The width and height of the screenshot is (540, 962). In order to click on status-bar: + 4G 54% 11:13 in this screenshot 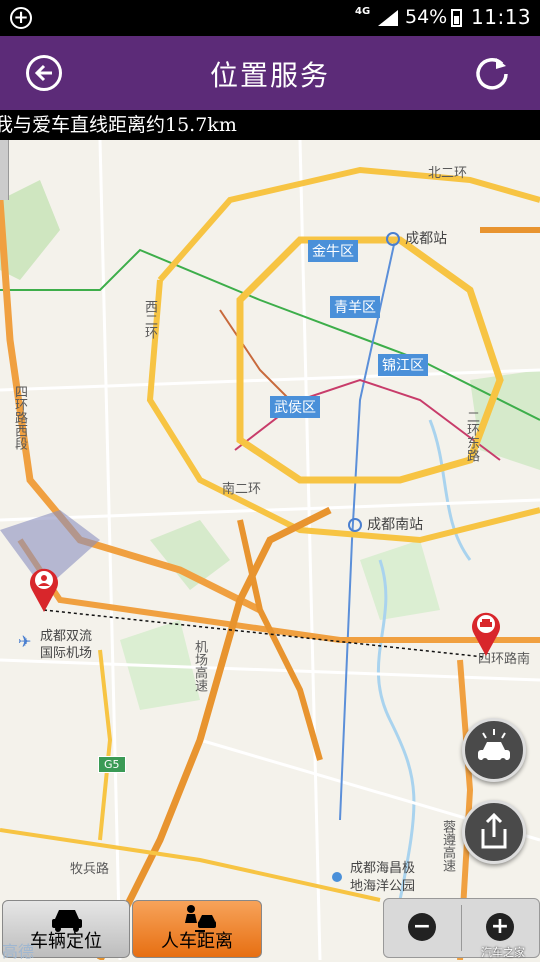, I will do `click(270, 18)`.